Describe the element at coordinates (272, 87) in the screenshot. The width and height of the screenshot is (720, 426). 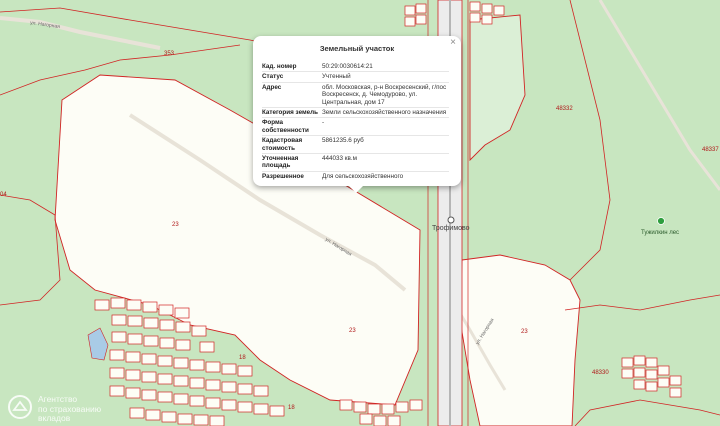
I see `info-key: Адрес` at that location.